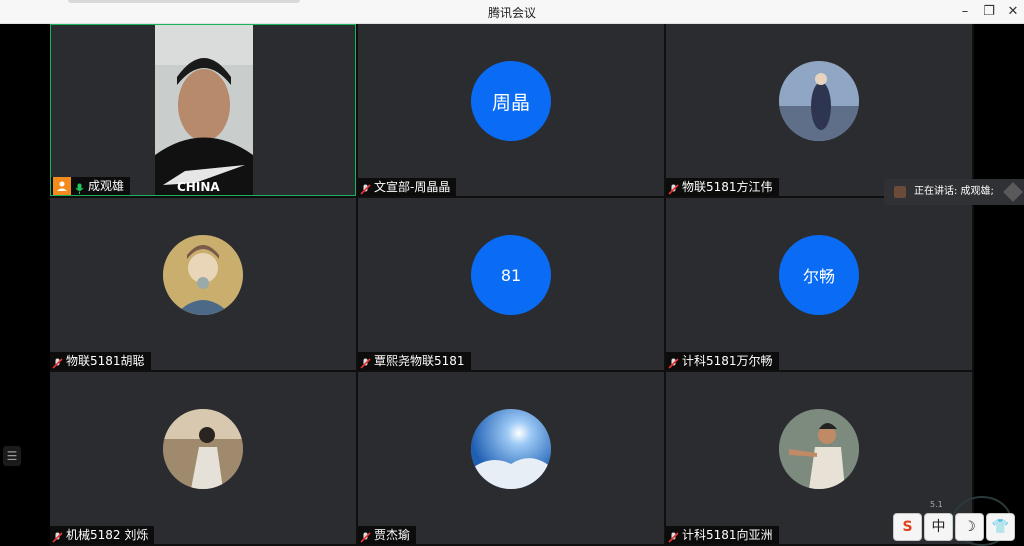  I want to click on host-icon, so click(62, 186).